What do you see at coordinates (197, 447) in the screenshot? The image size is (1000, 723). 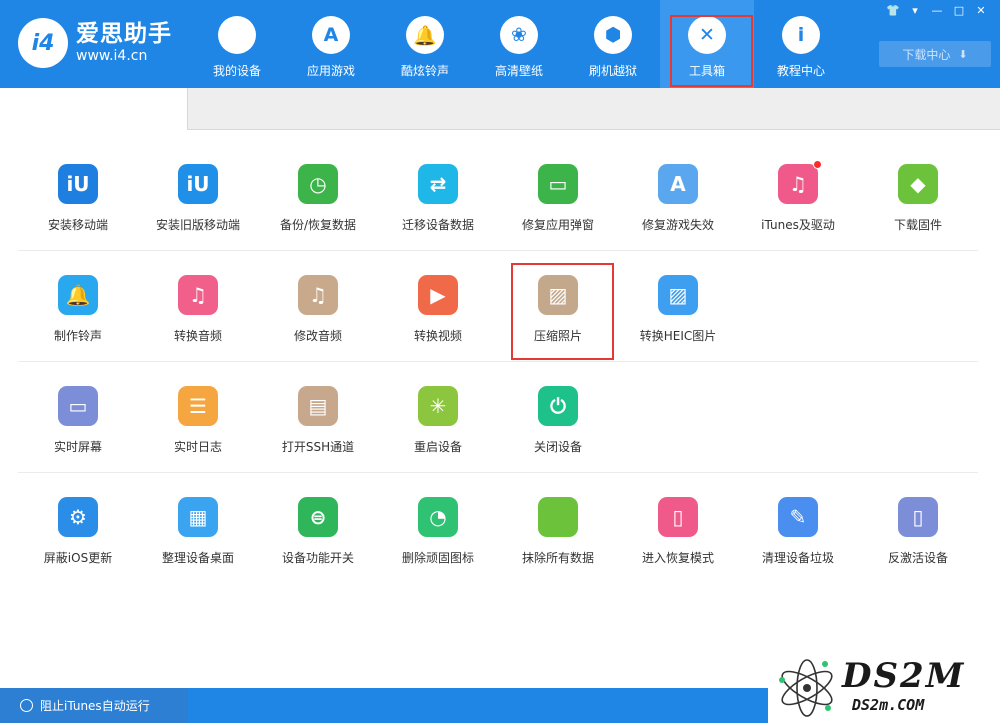 I see `tool-label: 实时日志` at bounding box center [197, 447].